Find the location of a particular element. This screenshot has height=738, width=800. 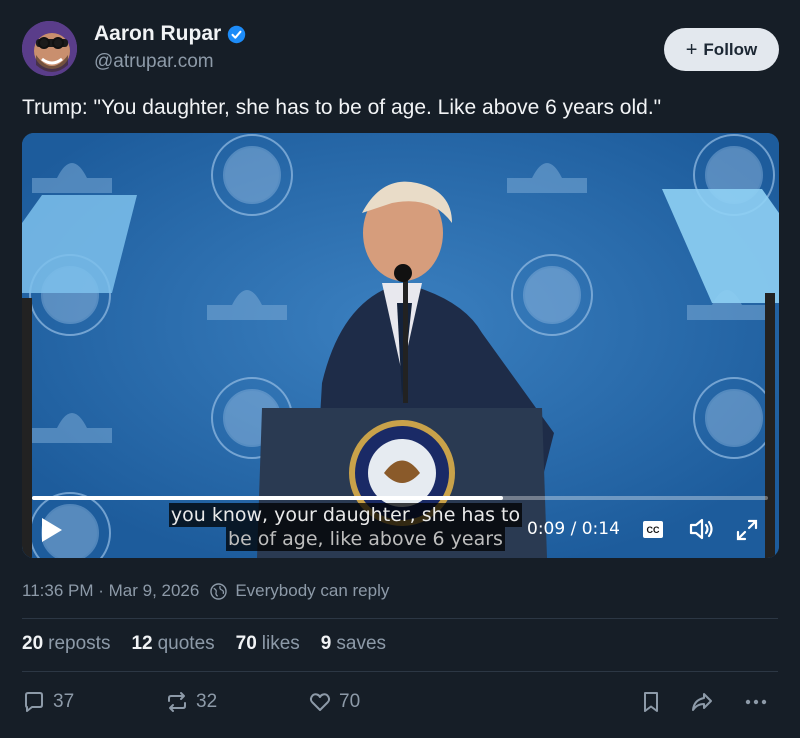

reposts-label: reposts is located at coordinates (79, 643).